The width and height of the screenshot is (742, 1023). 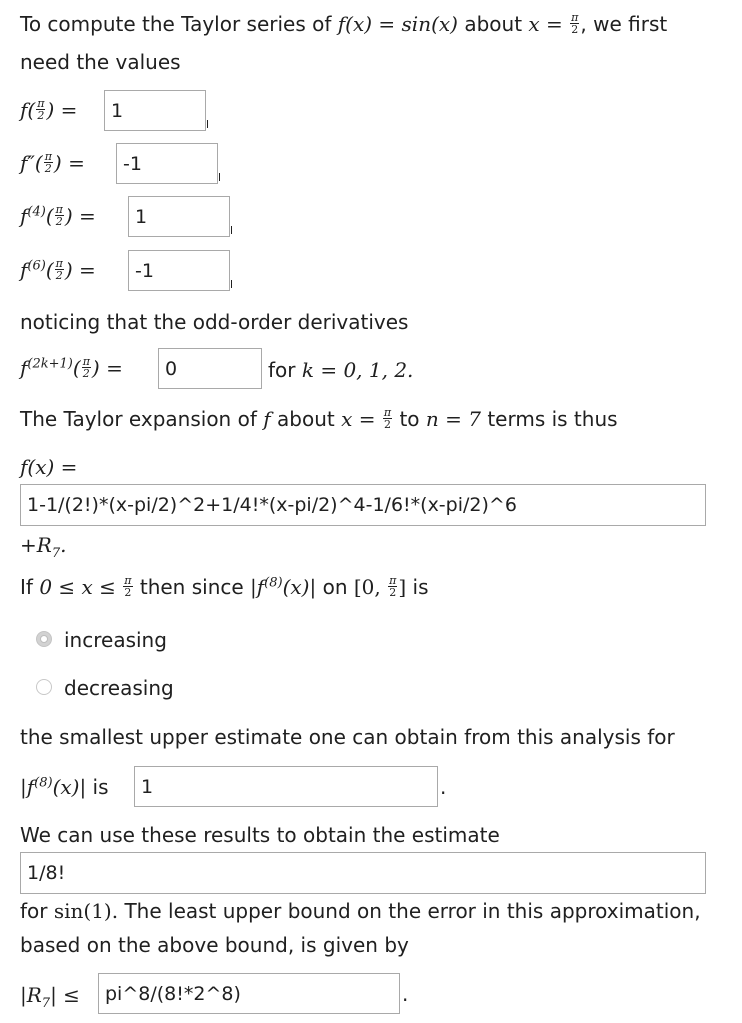 I want to click on f2-value-input: -1, so click(x=167, y=163).